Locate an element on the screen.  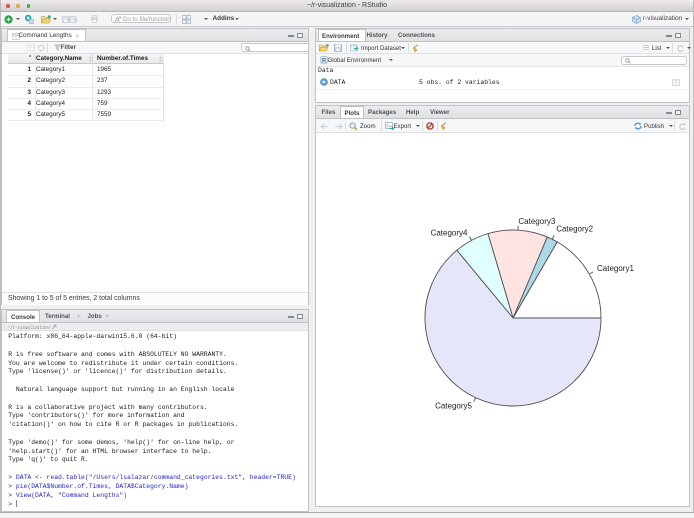
svg-text: Category4 is located at coordinates (449, 232).